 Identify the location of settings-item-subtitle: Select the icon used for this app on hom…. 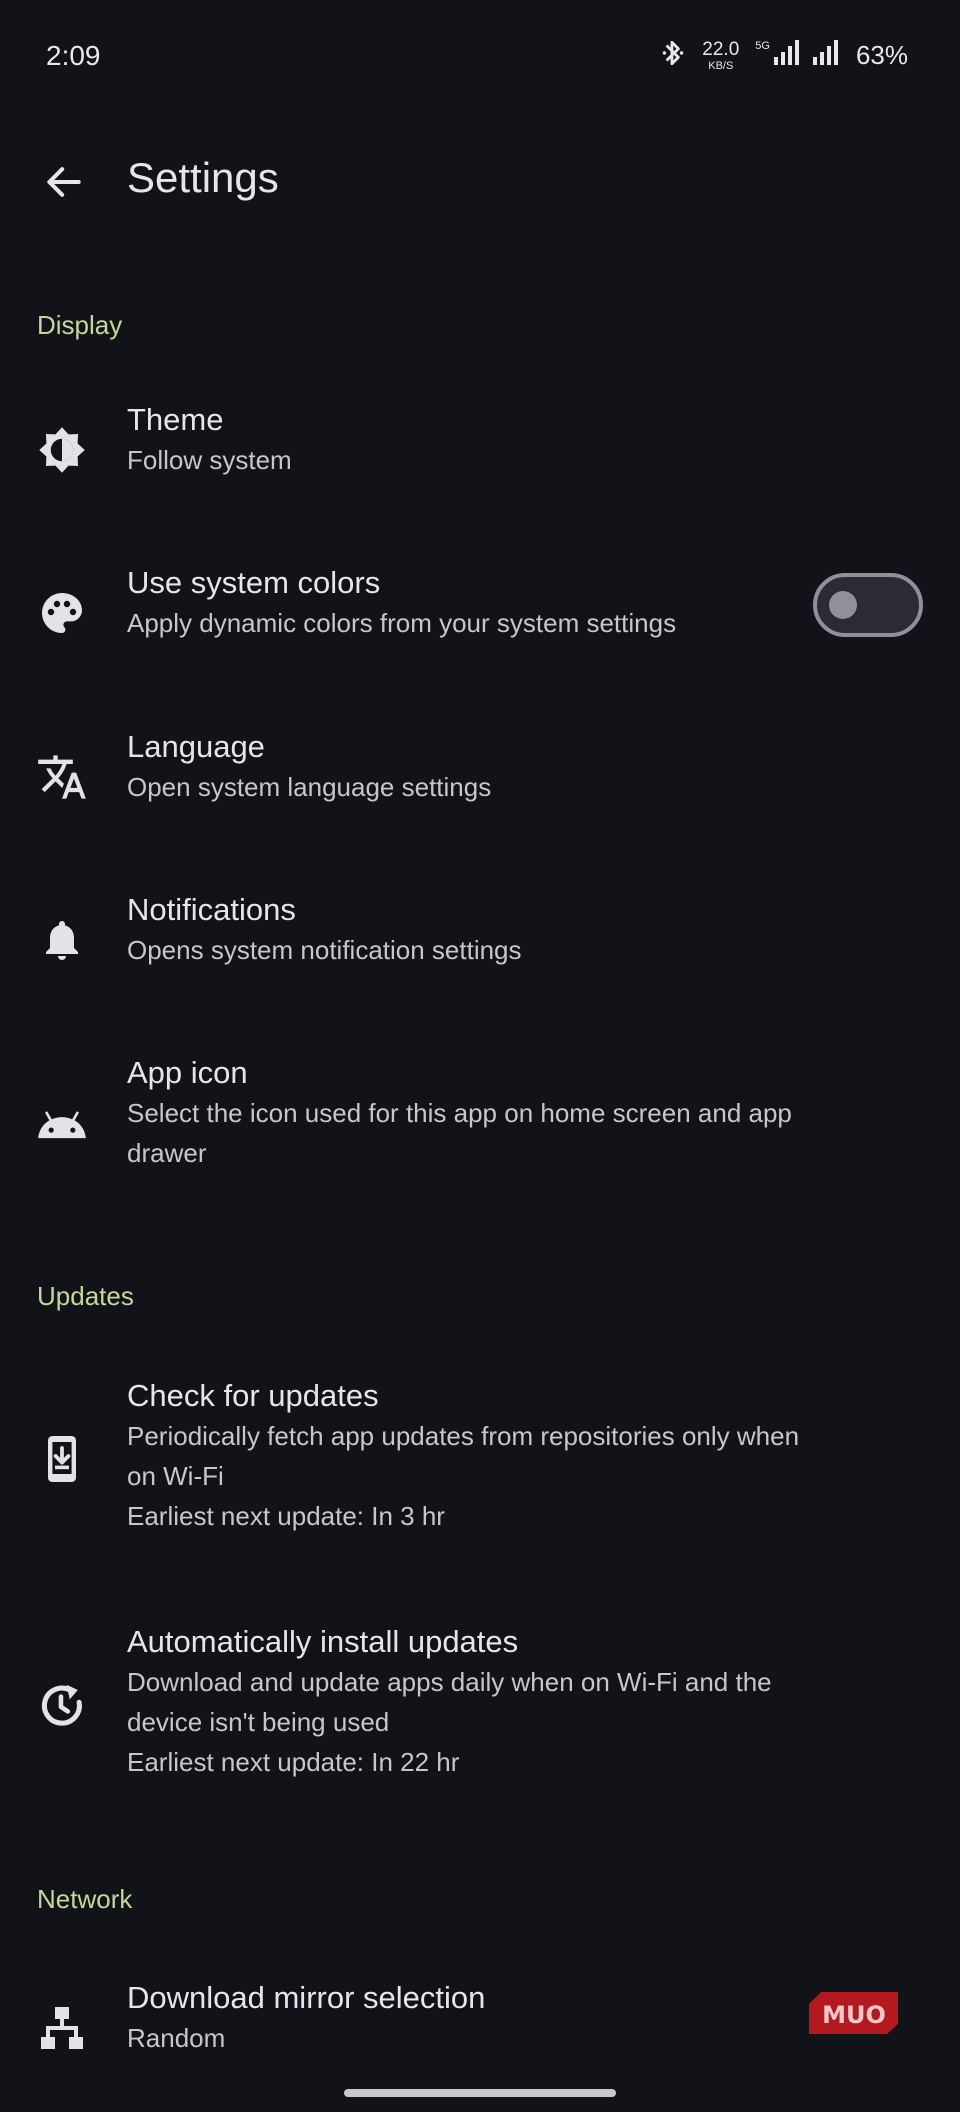
(459, 1113).